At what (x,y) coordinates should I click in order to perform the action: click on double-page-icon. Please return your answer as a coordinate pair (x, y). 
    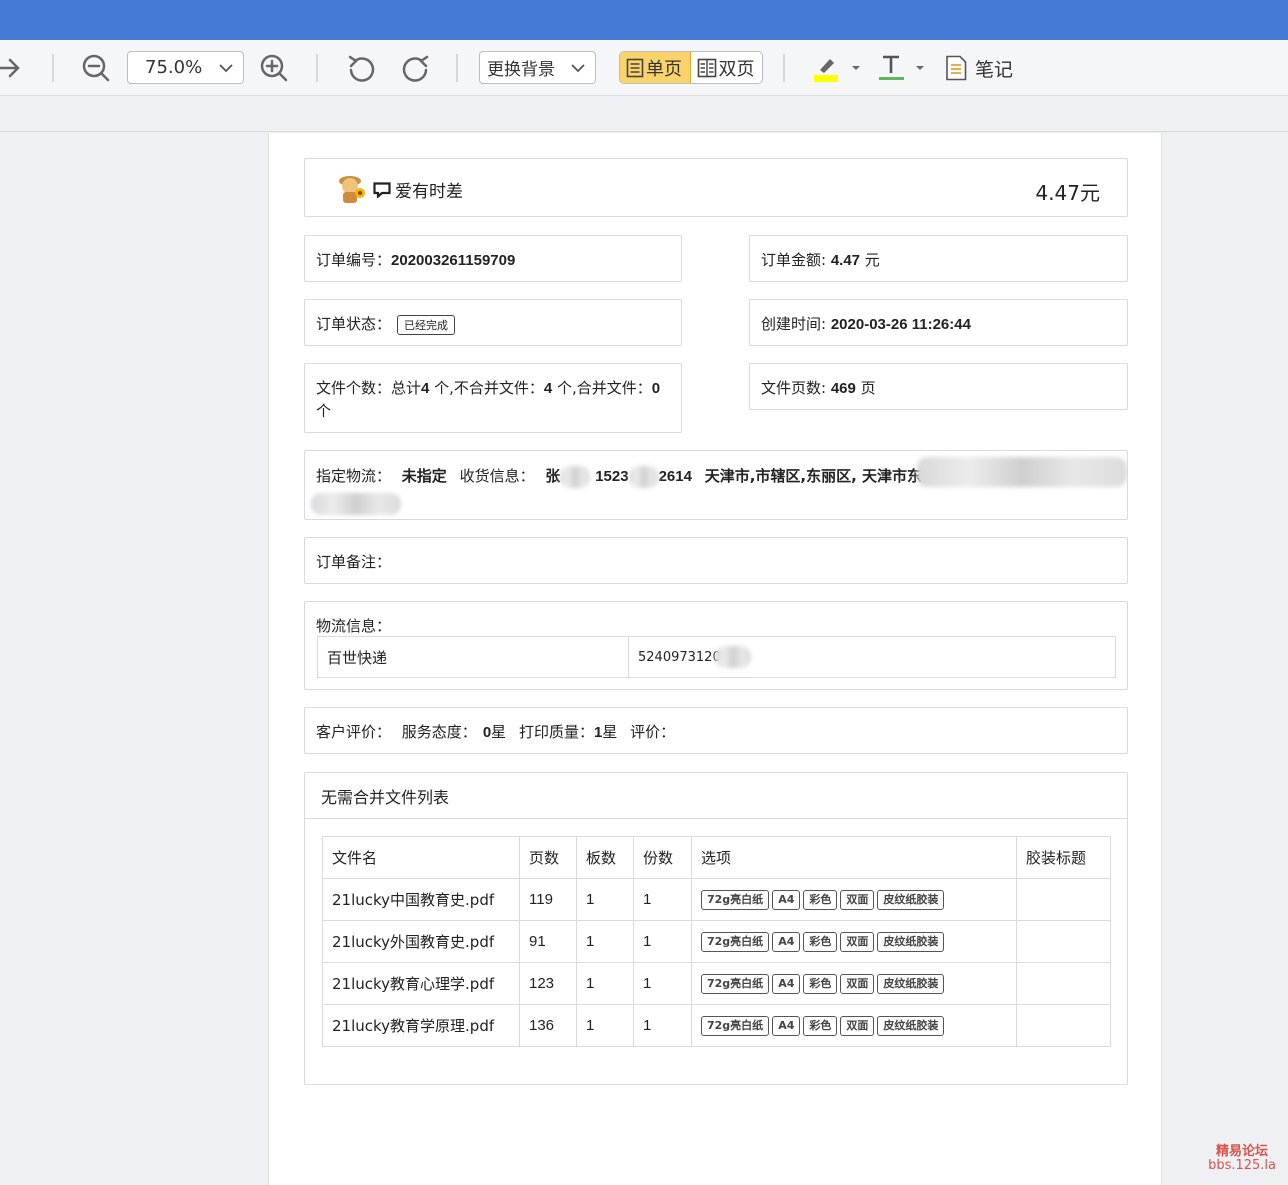
    Looking at the image, I should click on (706, 67).